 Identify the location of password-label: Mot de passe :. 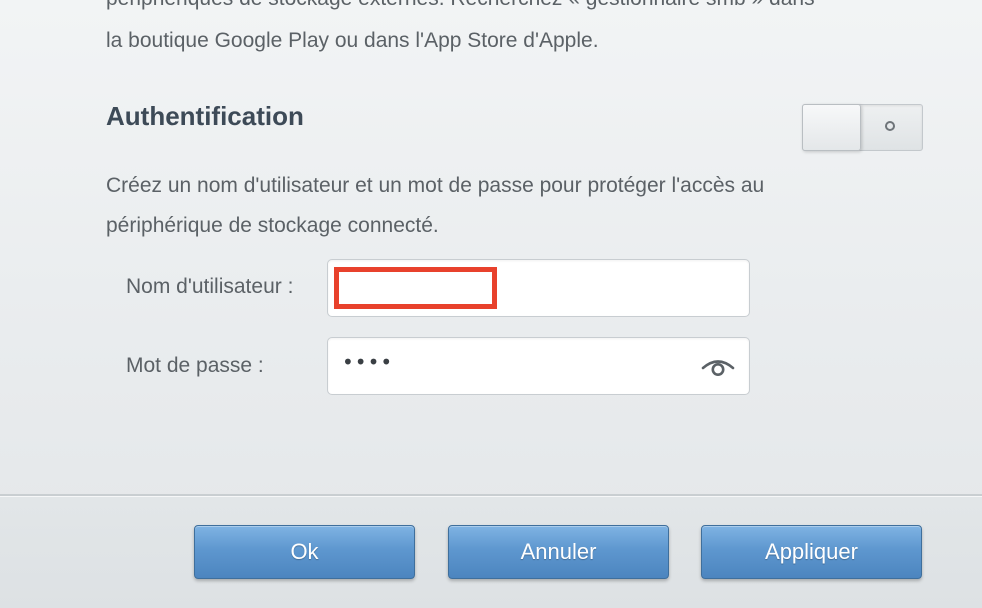
(195, 365).